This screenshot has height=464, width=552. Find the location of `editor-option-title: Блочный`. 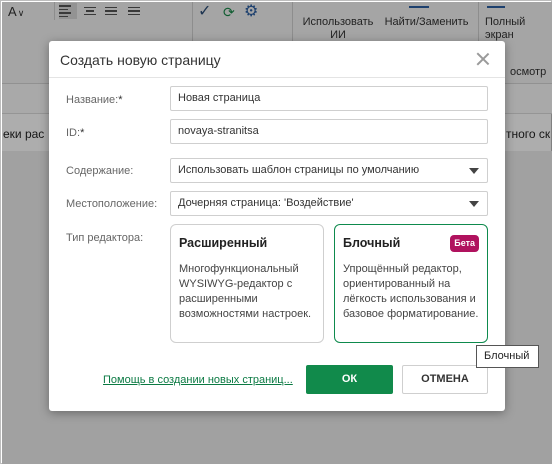

editor-option-title: Блочный is located at coordinates (372, 243).